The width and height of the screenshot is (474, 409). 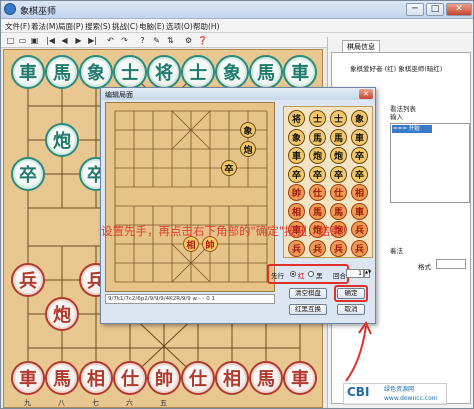 What do you see at coordinates (142, 40) in the screenshot?
I see `hint-icon: ?` at bounding box center [142, 40].